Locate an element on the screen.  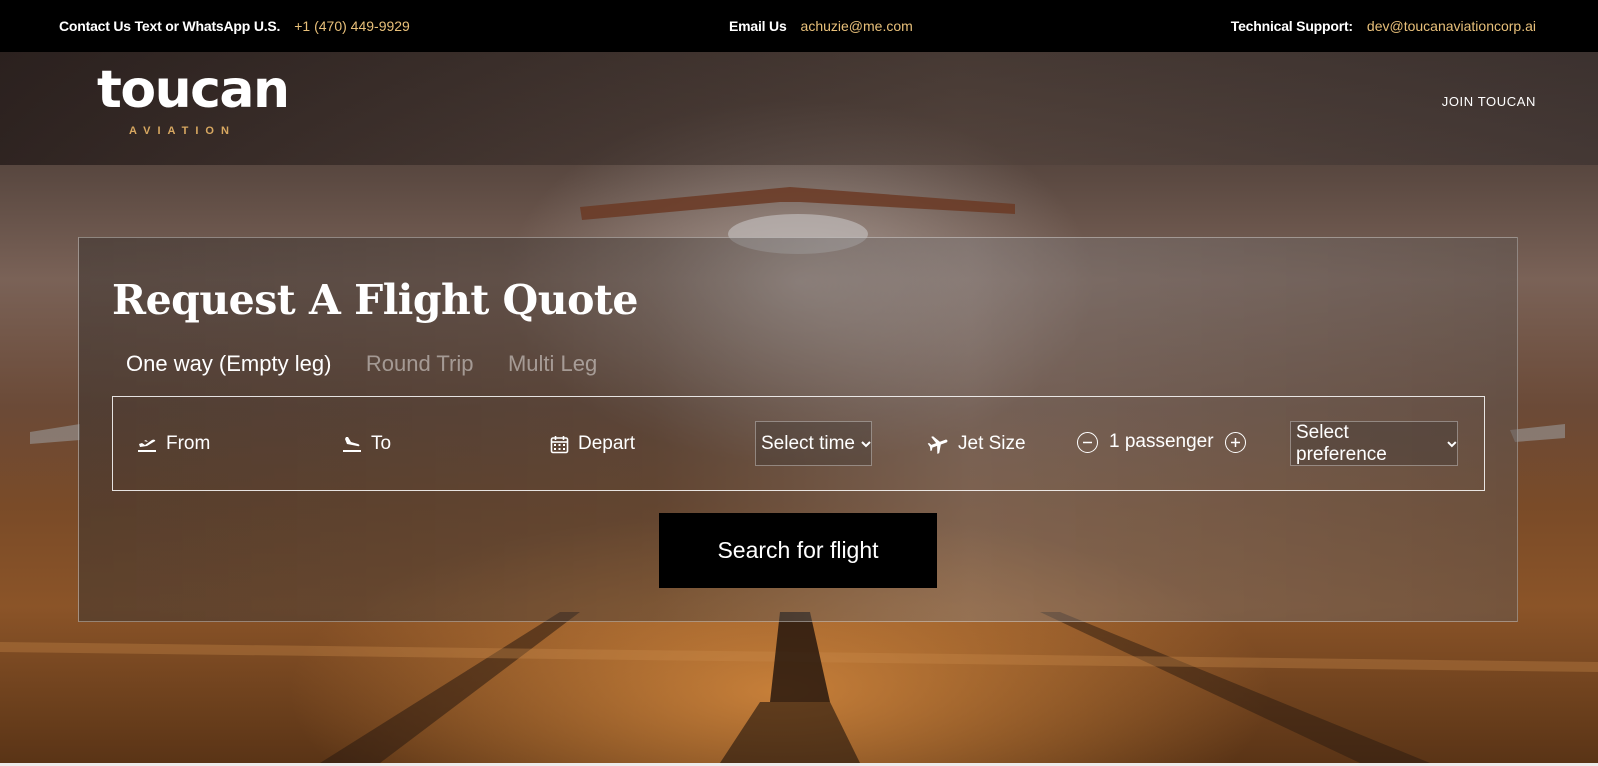
to-label: To is located at coordinates (381, 443).